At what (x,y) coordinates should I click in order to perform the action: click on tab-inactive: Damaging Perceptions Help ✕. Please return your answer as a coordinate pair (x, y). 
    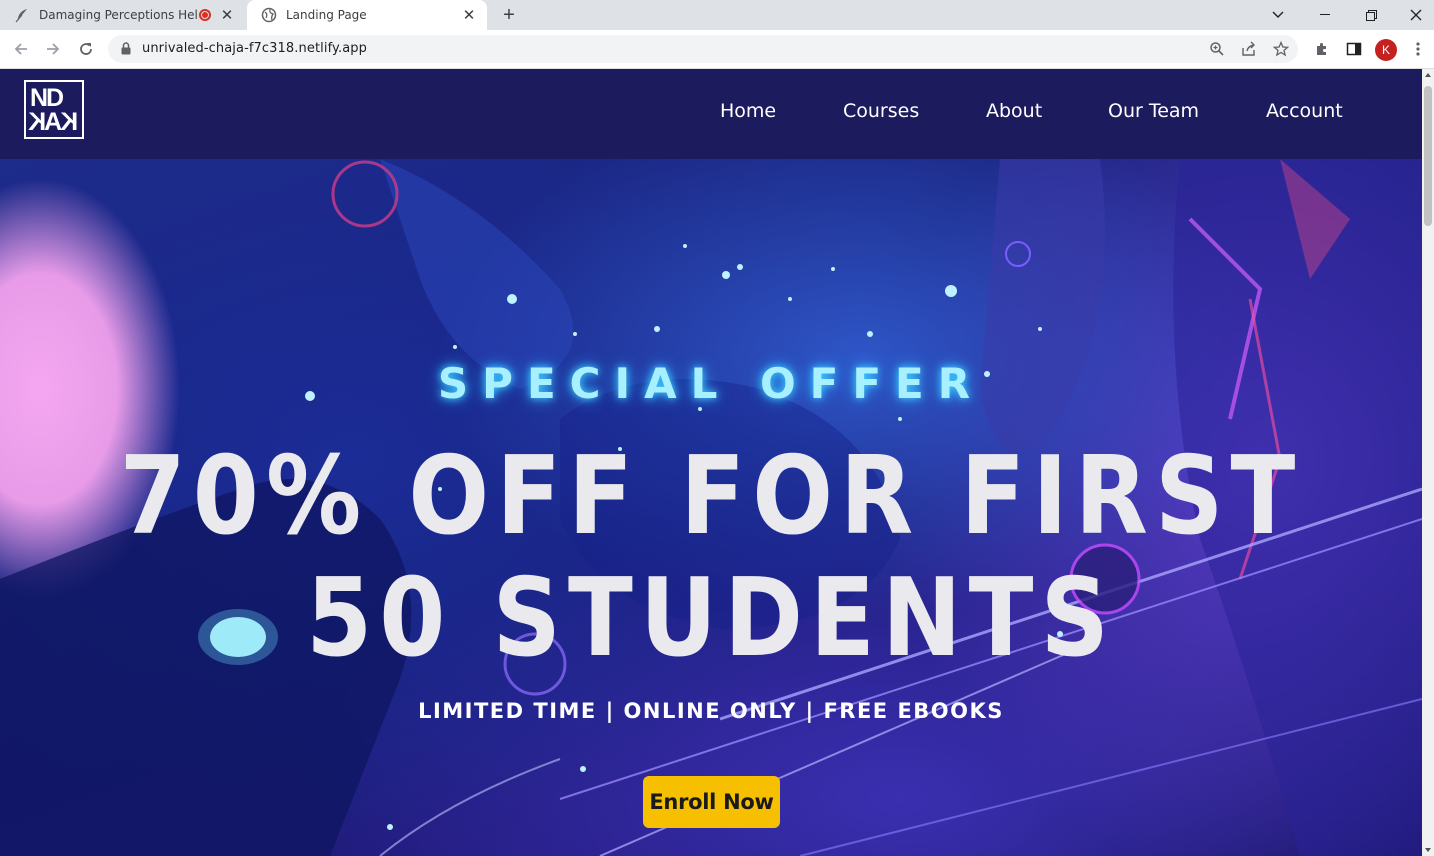
    Looking at the image, I should click on (122, 15).